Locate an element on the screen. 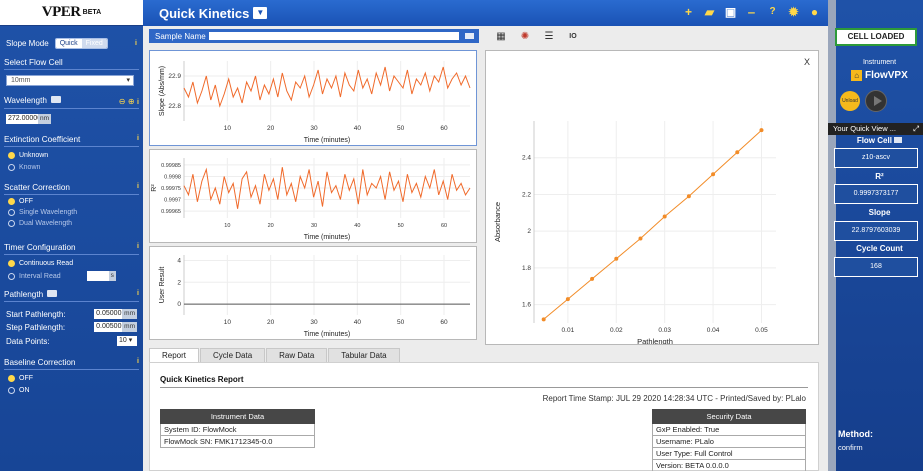  pathlength-label: Pathlength is located at coordinates (31, 294).